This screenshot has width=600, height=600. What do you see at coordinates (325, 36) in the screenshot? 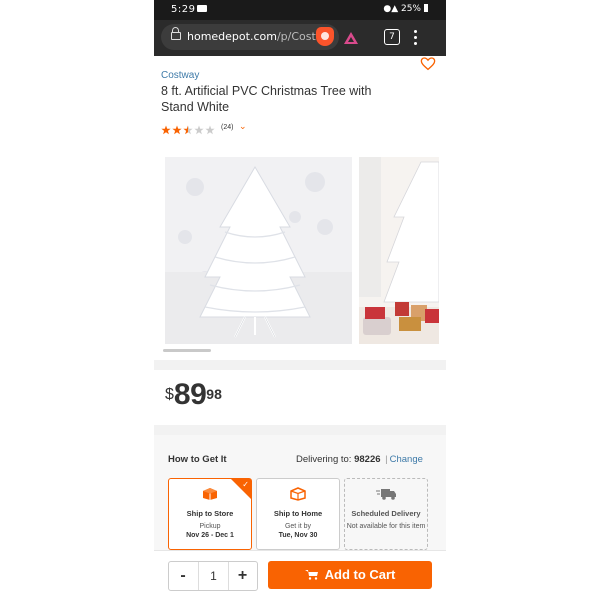
I see `brave-shield-icon` at bounding box center [325, 36].